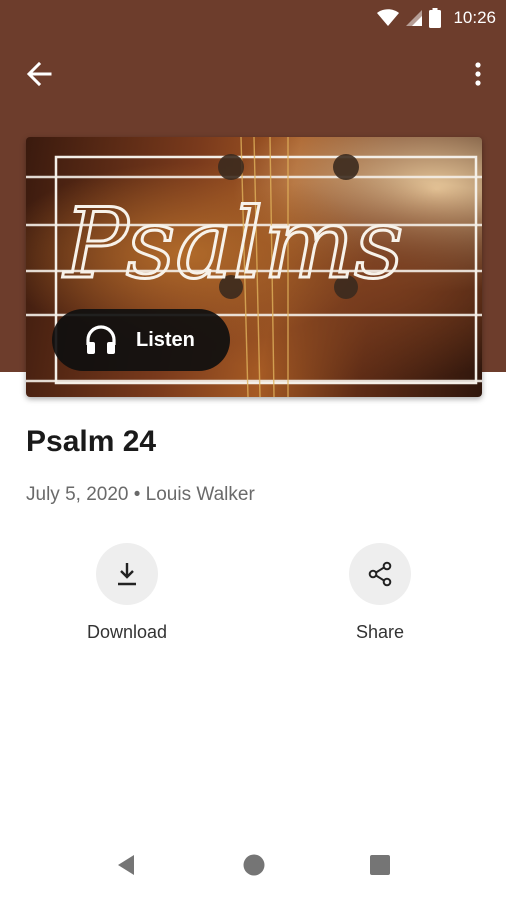 This screenshot has width=506, height=900. I want to click on share-button: Share, so click(380, 593).